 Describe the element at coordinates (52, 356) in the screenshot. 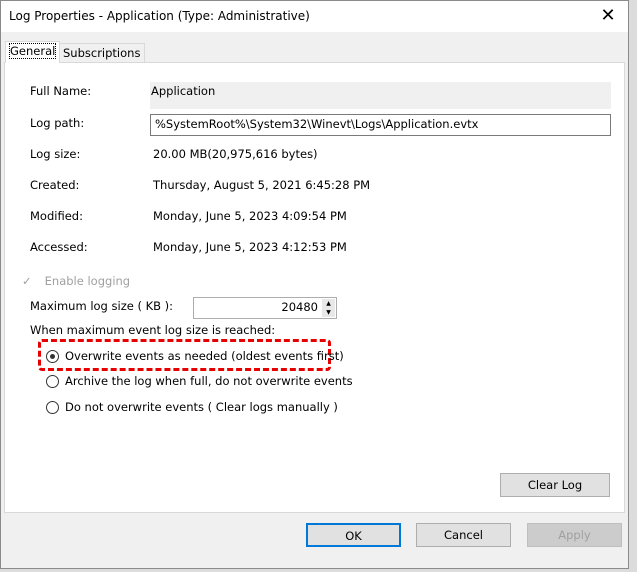

I see `radio-selected-icon` at that location.